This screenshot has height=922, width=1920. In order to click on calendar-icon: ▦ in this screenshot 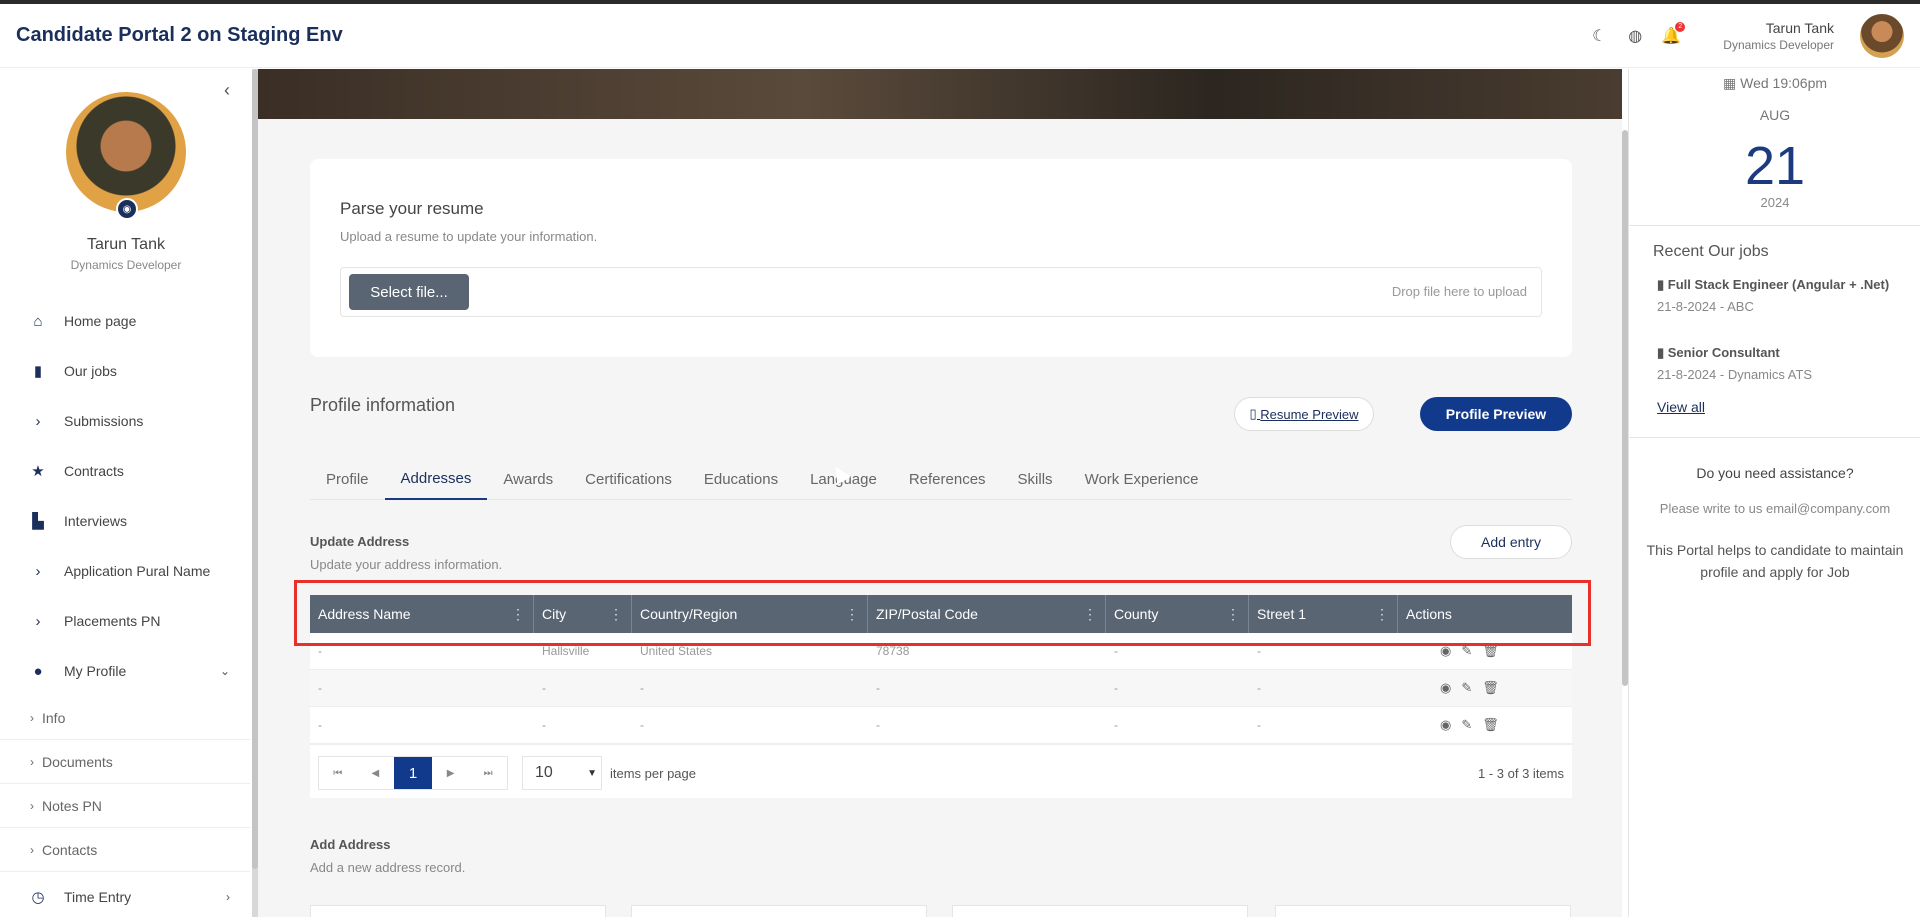, I will do `click(1731, 83)`.